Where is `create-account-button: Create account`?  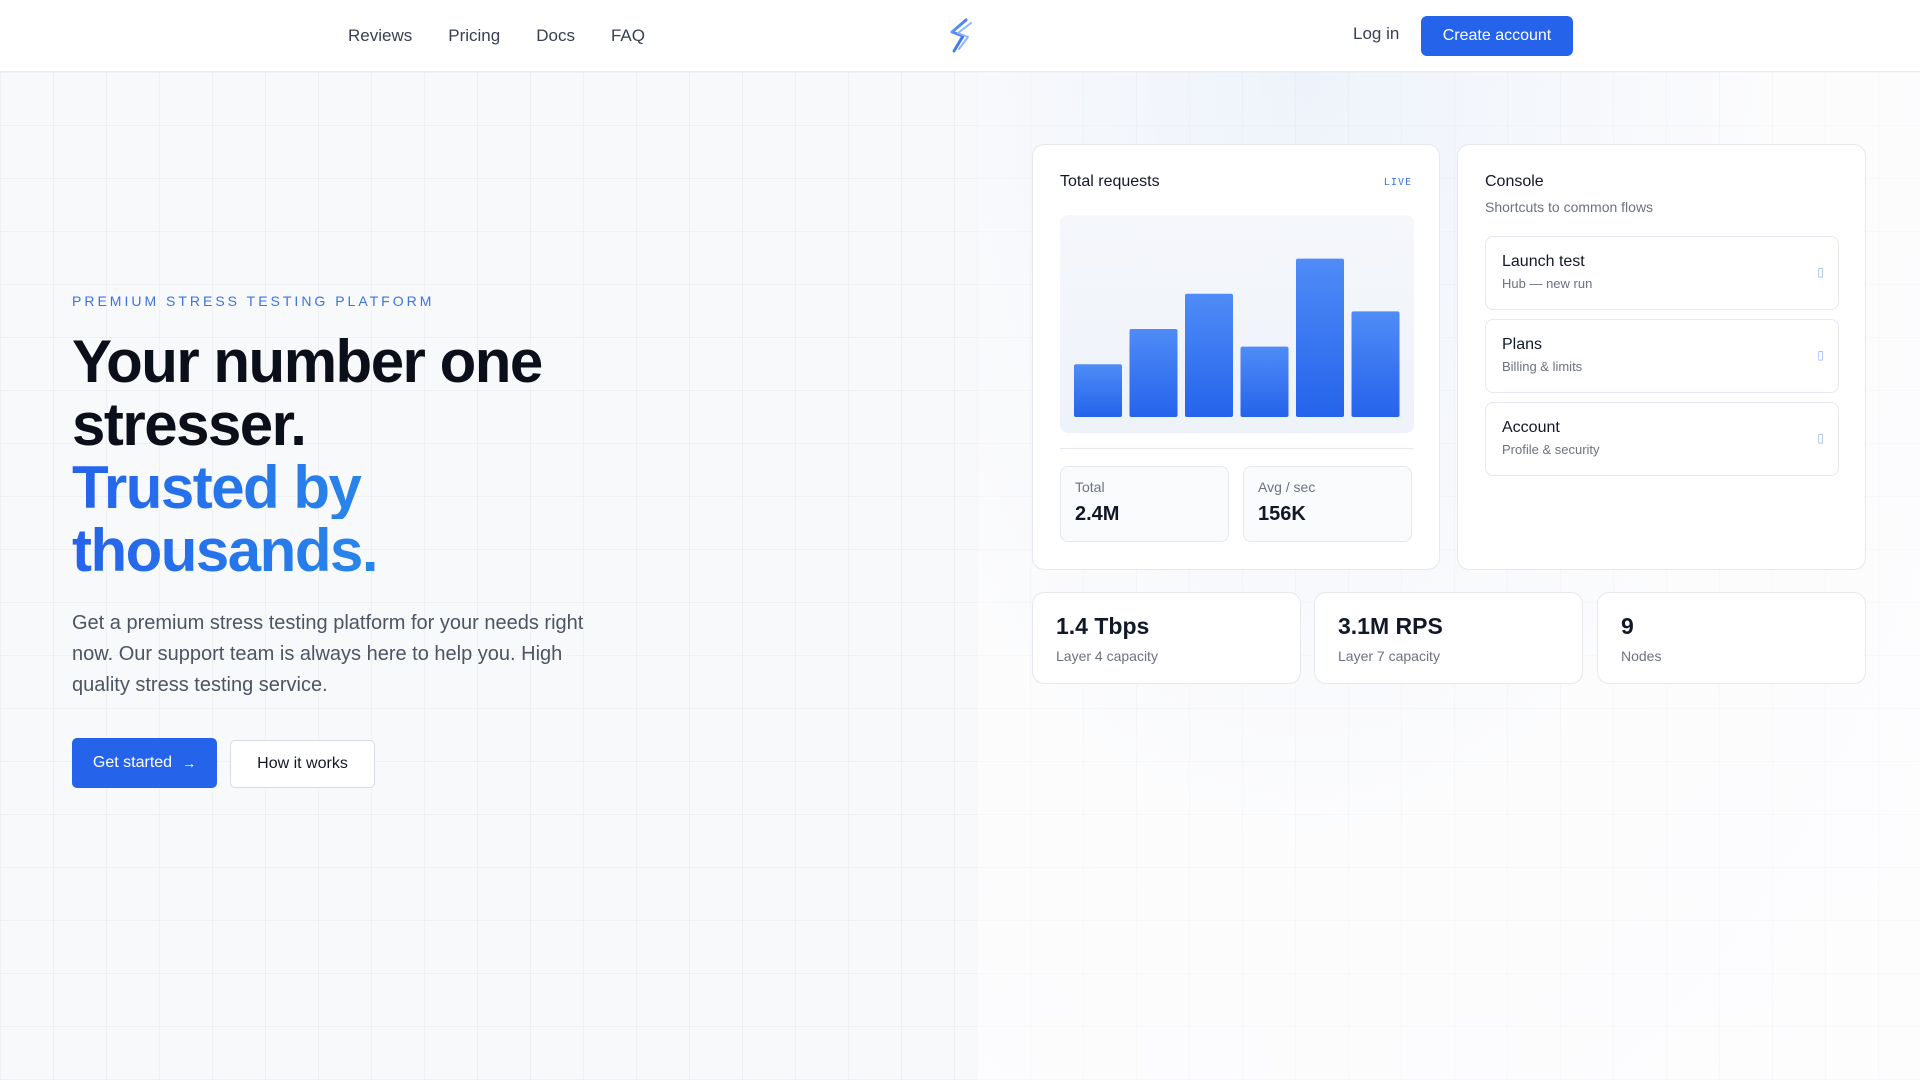 create-account-button: Create account is located at coordinates (1497, 36).